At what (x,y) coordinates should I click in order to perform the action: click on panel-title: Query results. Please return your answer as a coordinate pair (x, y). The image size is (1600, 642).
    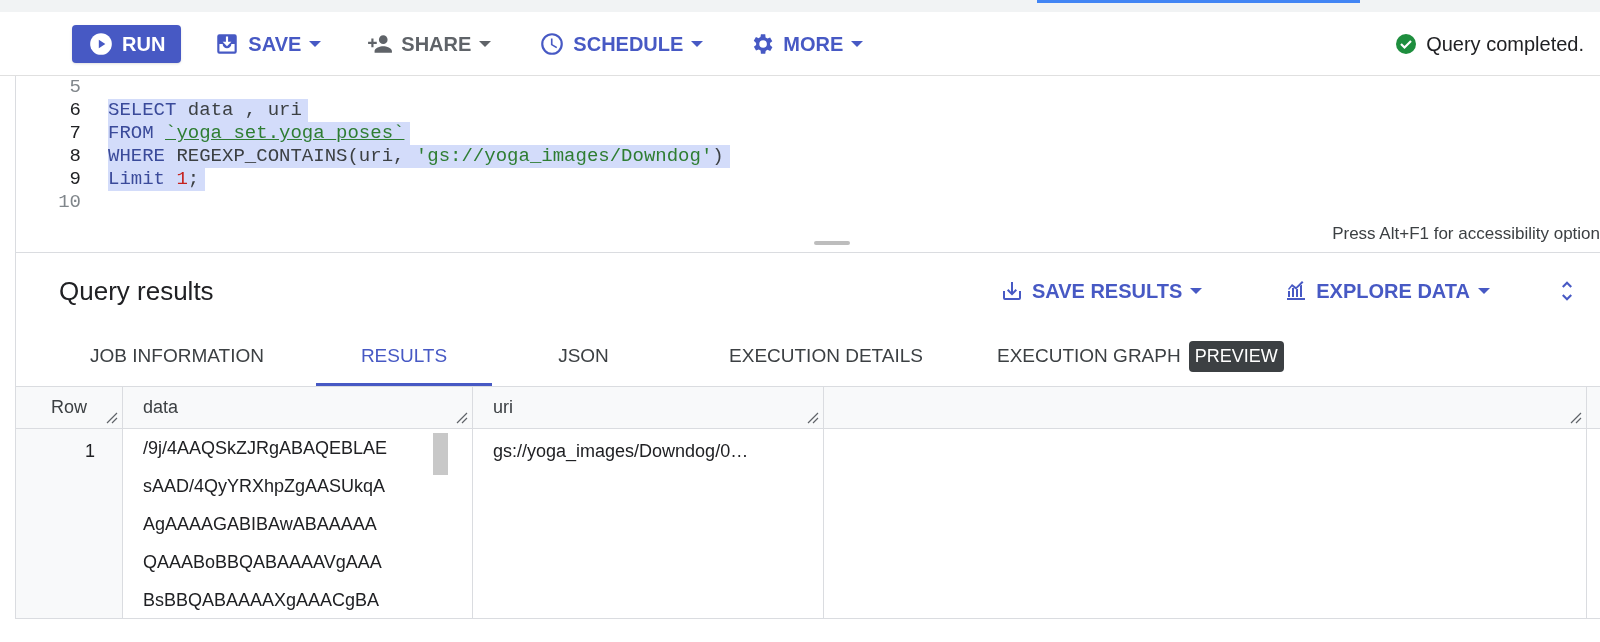
    Looking at the image, I should click on (136, 291).